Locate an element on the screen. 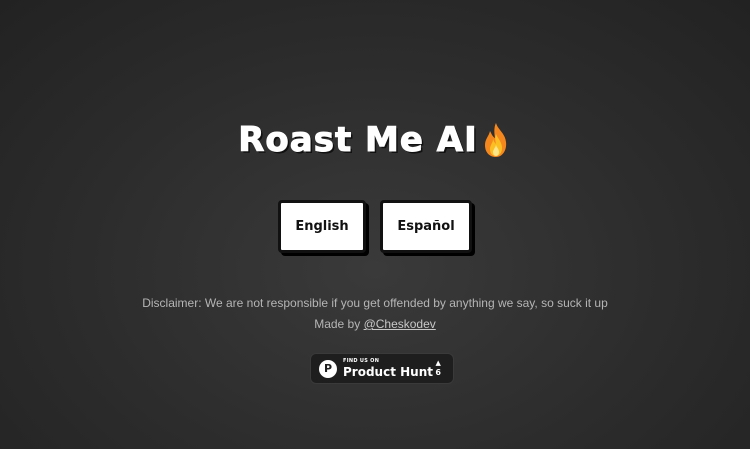 The height and width of the screenshot is (449, 750). english-button: English is located at coordinates (322, 226).